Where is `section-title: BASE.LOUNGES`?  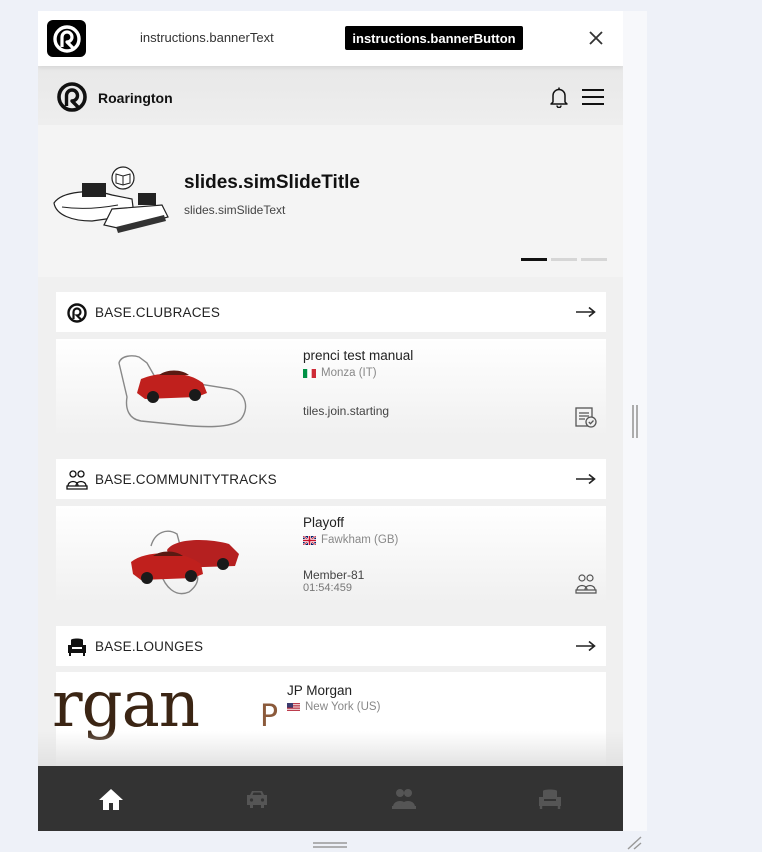 section-title: BASE.LOUNGES is located at coordinates (149, 646).